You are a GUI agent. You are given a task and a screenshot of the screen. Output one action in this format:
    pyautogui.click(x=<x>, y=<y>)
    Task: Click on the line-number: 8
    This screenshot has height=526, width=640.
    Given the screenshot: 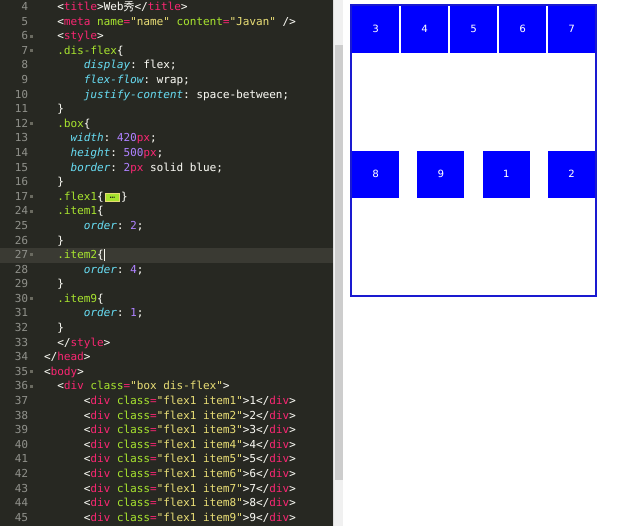 What is the action you would take?
    pyautogui.click(x=24, y=65)
    